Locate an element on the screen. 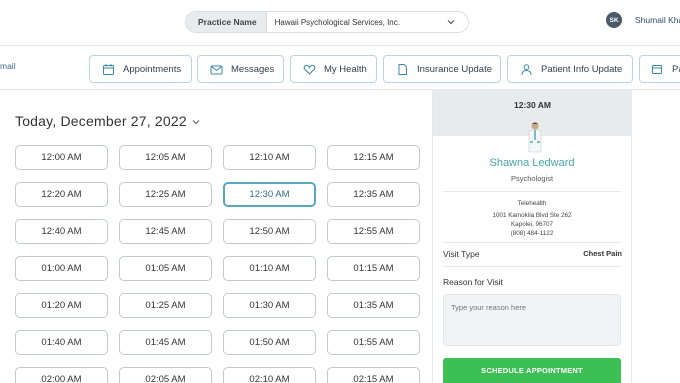 This screenshot has height=383, width=680. time-slot: 02:15 AM is located at coordinates (373, 375).